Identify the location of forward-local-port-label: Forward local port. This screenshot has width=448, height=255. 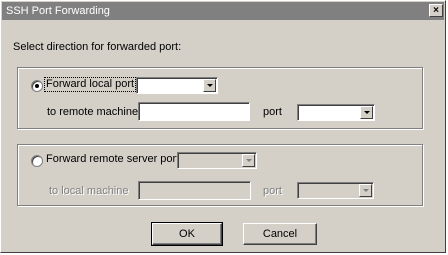
(90, 84).